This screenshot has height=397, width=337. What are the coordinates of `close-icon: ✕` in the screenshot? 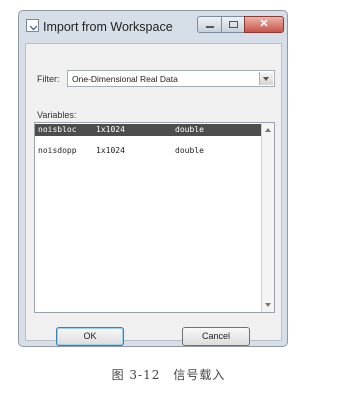 It's located at (264, 24).